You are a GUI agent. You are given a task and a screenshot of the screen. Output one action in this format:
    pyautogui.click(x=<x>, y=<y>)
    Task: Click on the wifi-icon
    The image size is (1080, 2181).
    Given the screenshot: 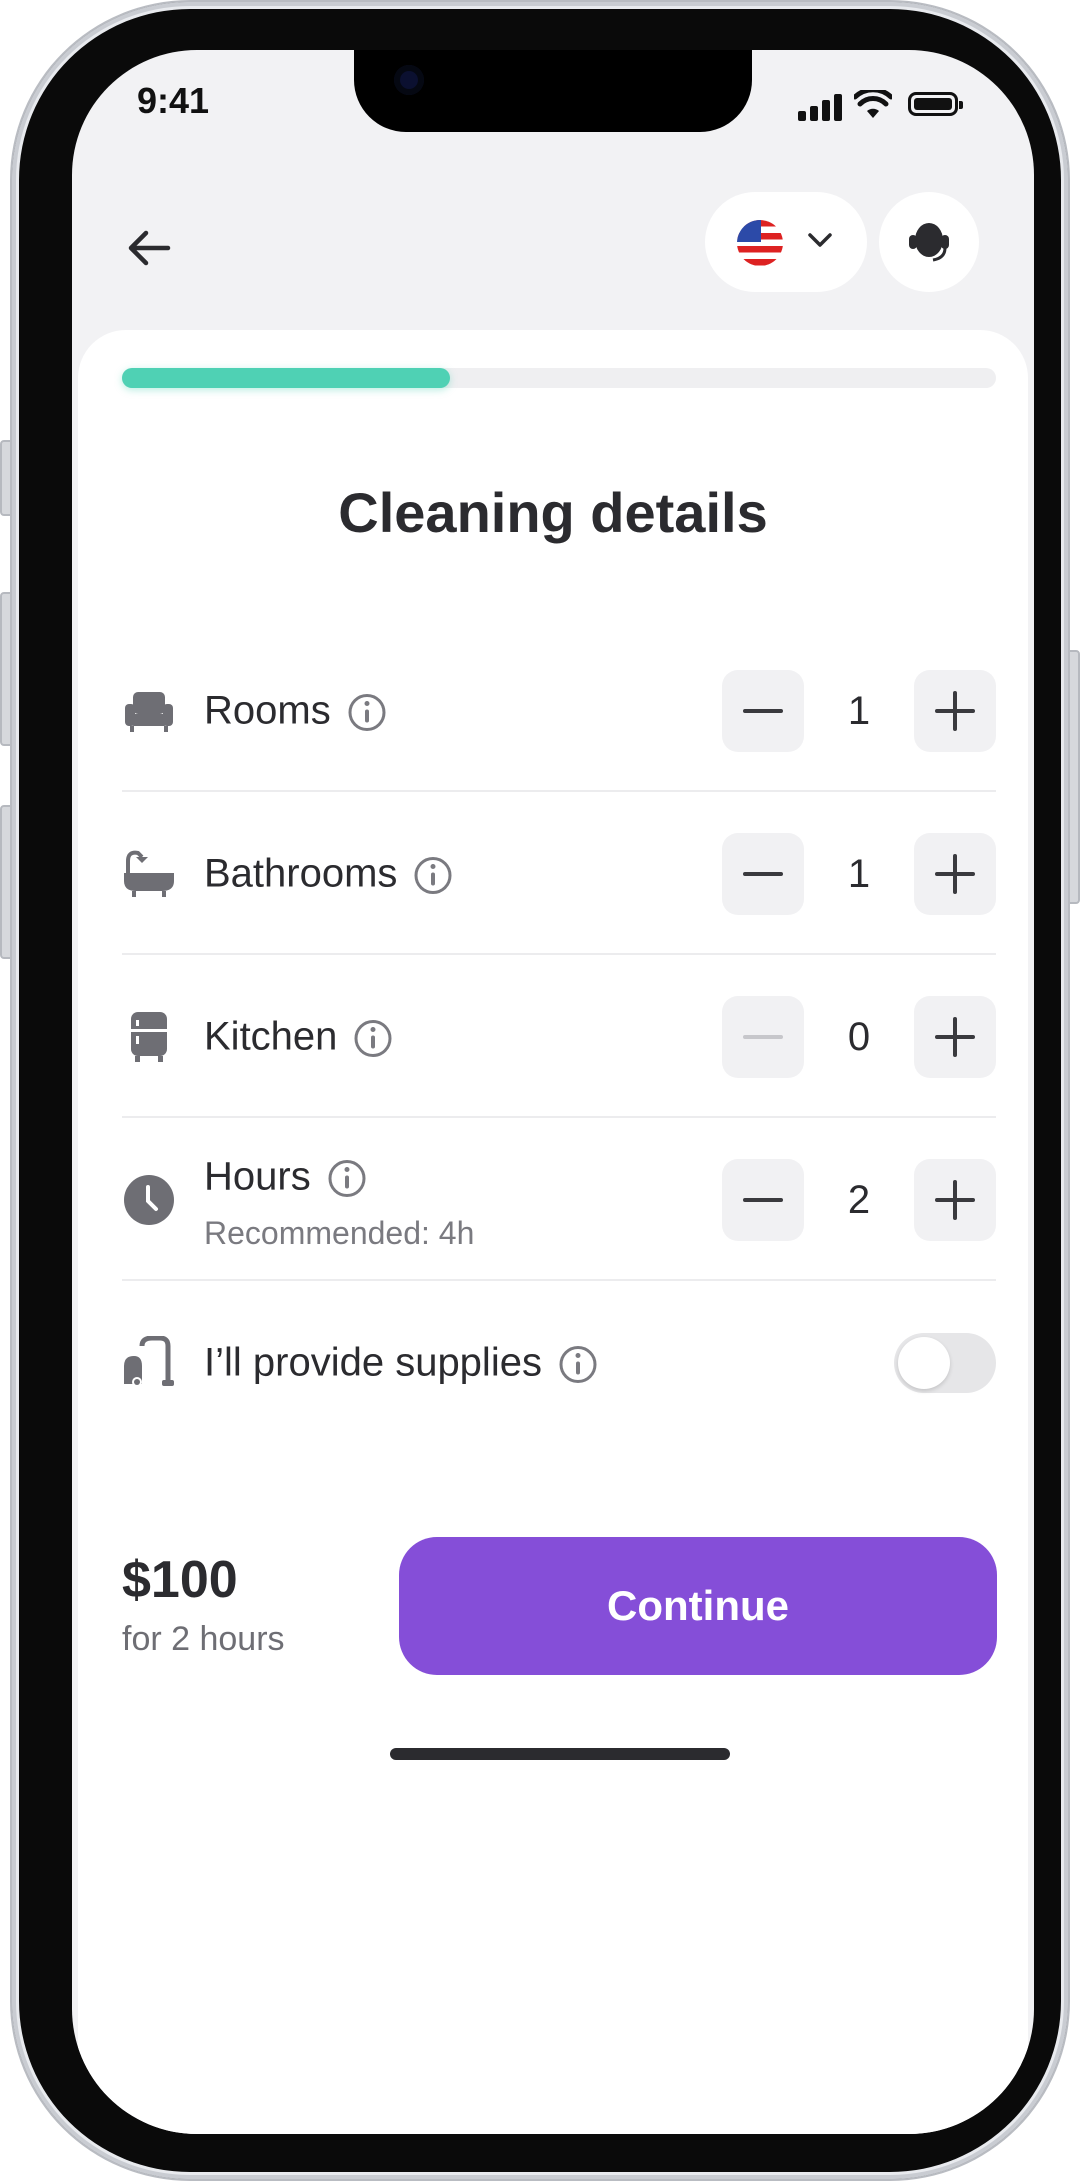 What is the action you would take?
    pyautogui.click(x=873, y=104)
    